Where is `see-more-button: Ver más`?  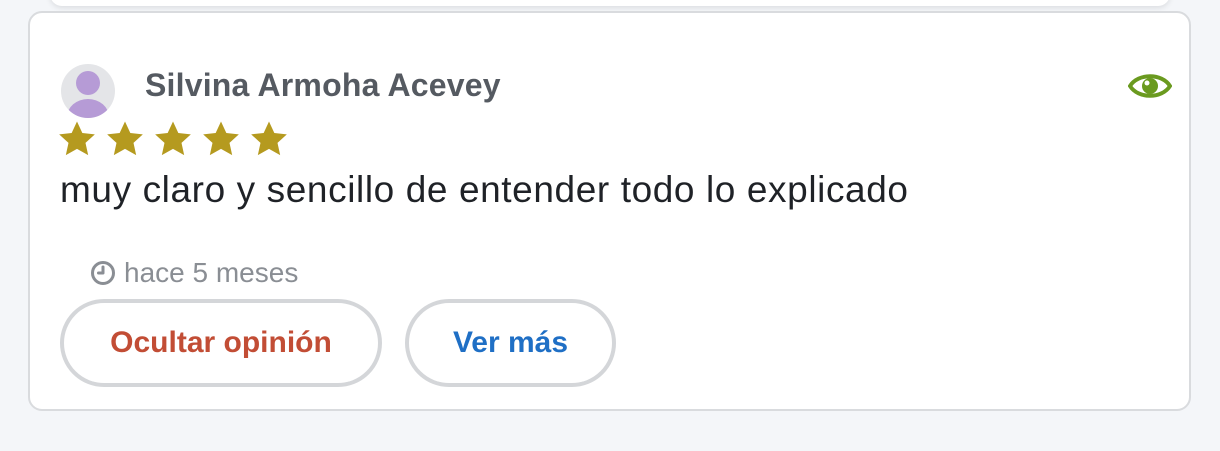 see-more-button: Ver más is located at coordinates (510, 343).